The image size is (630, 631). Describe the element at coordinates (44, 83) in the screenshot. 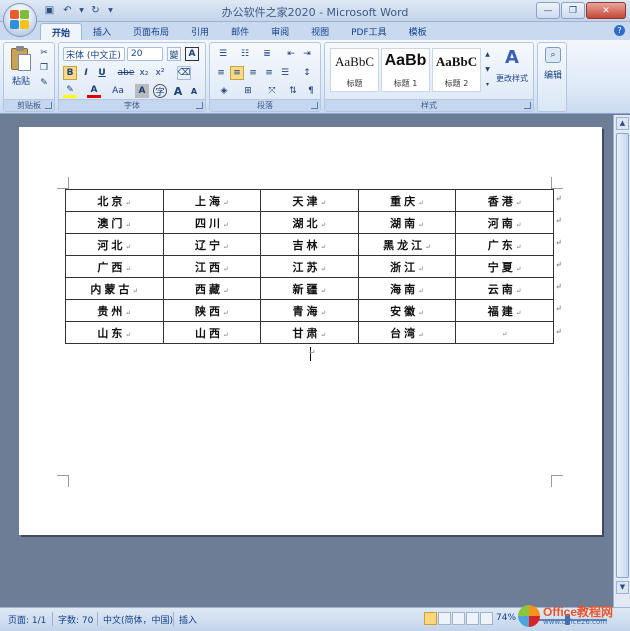

I see `format-painter-icon: ✎` at that location.